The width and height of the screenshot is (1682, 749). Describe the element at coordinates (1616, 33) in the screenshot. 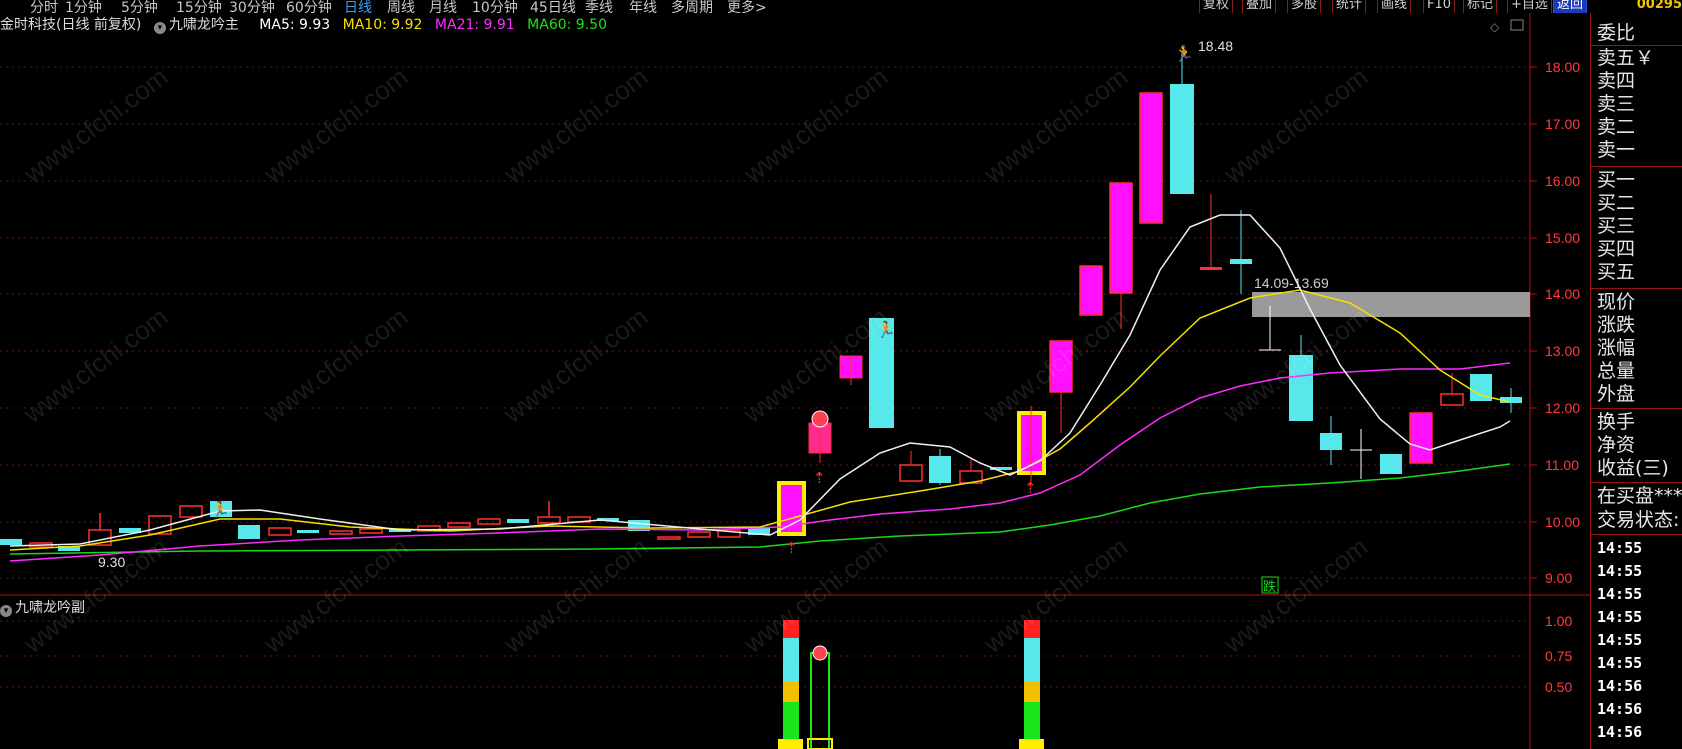

I see `weibi-label: 委比` at that location.